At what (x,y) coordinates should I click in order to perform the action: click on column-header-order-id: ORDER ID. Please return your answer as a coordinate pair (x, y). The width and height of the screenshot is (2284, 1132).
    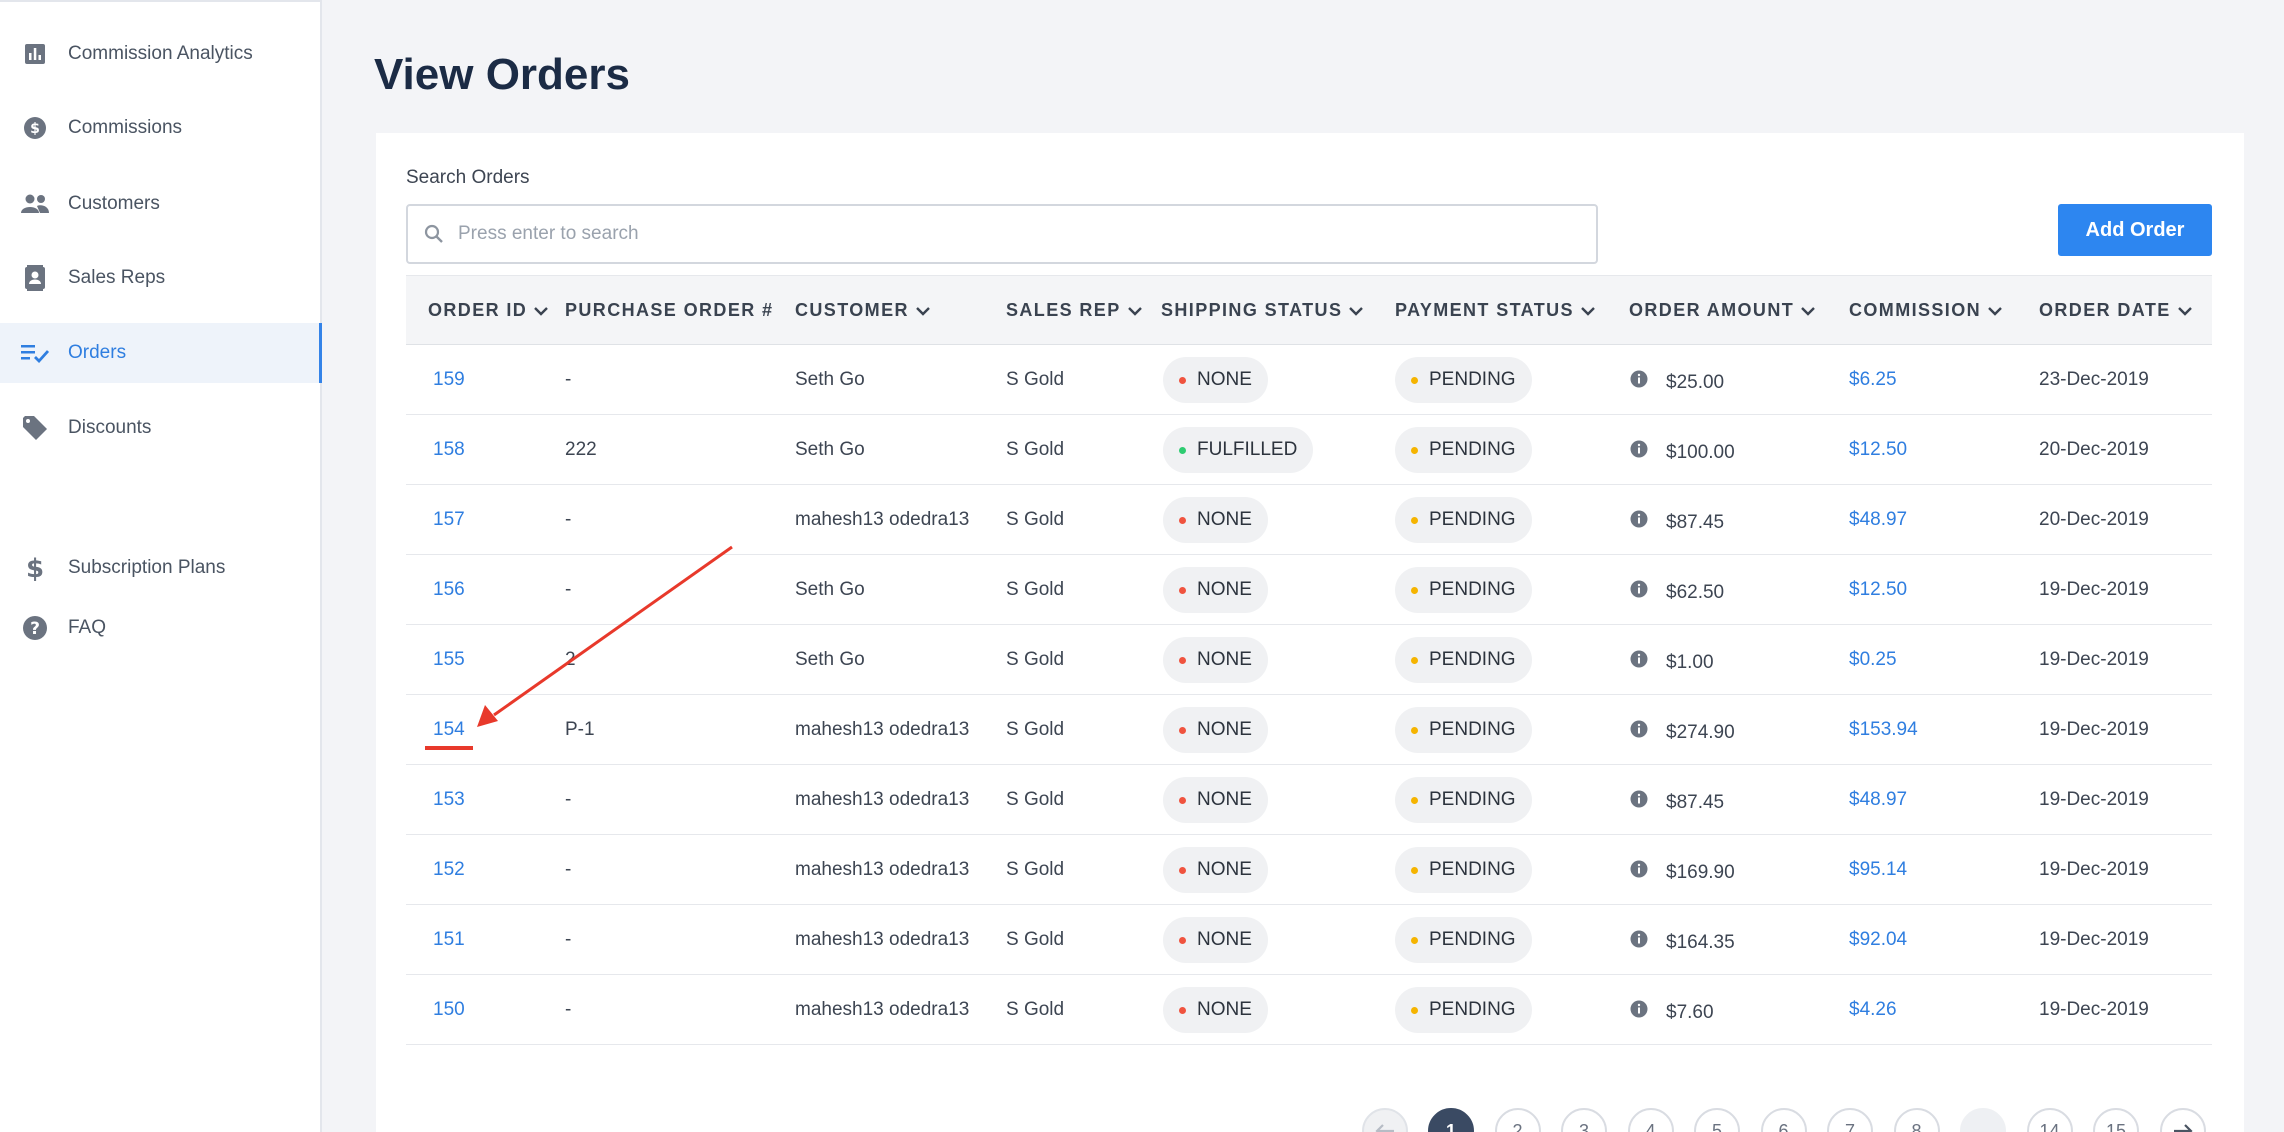
    Looking at the image, I should click on (488, 310).